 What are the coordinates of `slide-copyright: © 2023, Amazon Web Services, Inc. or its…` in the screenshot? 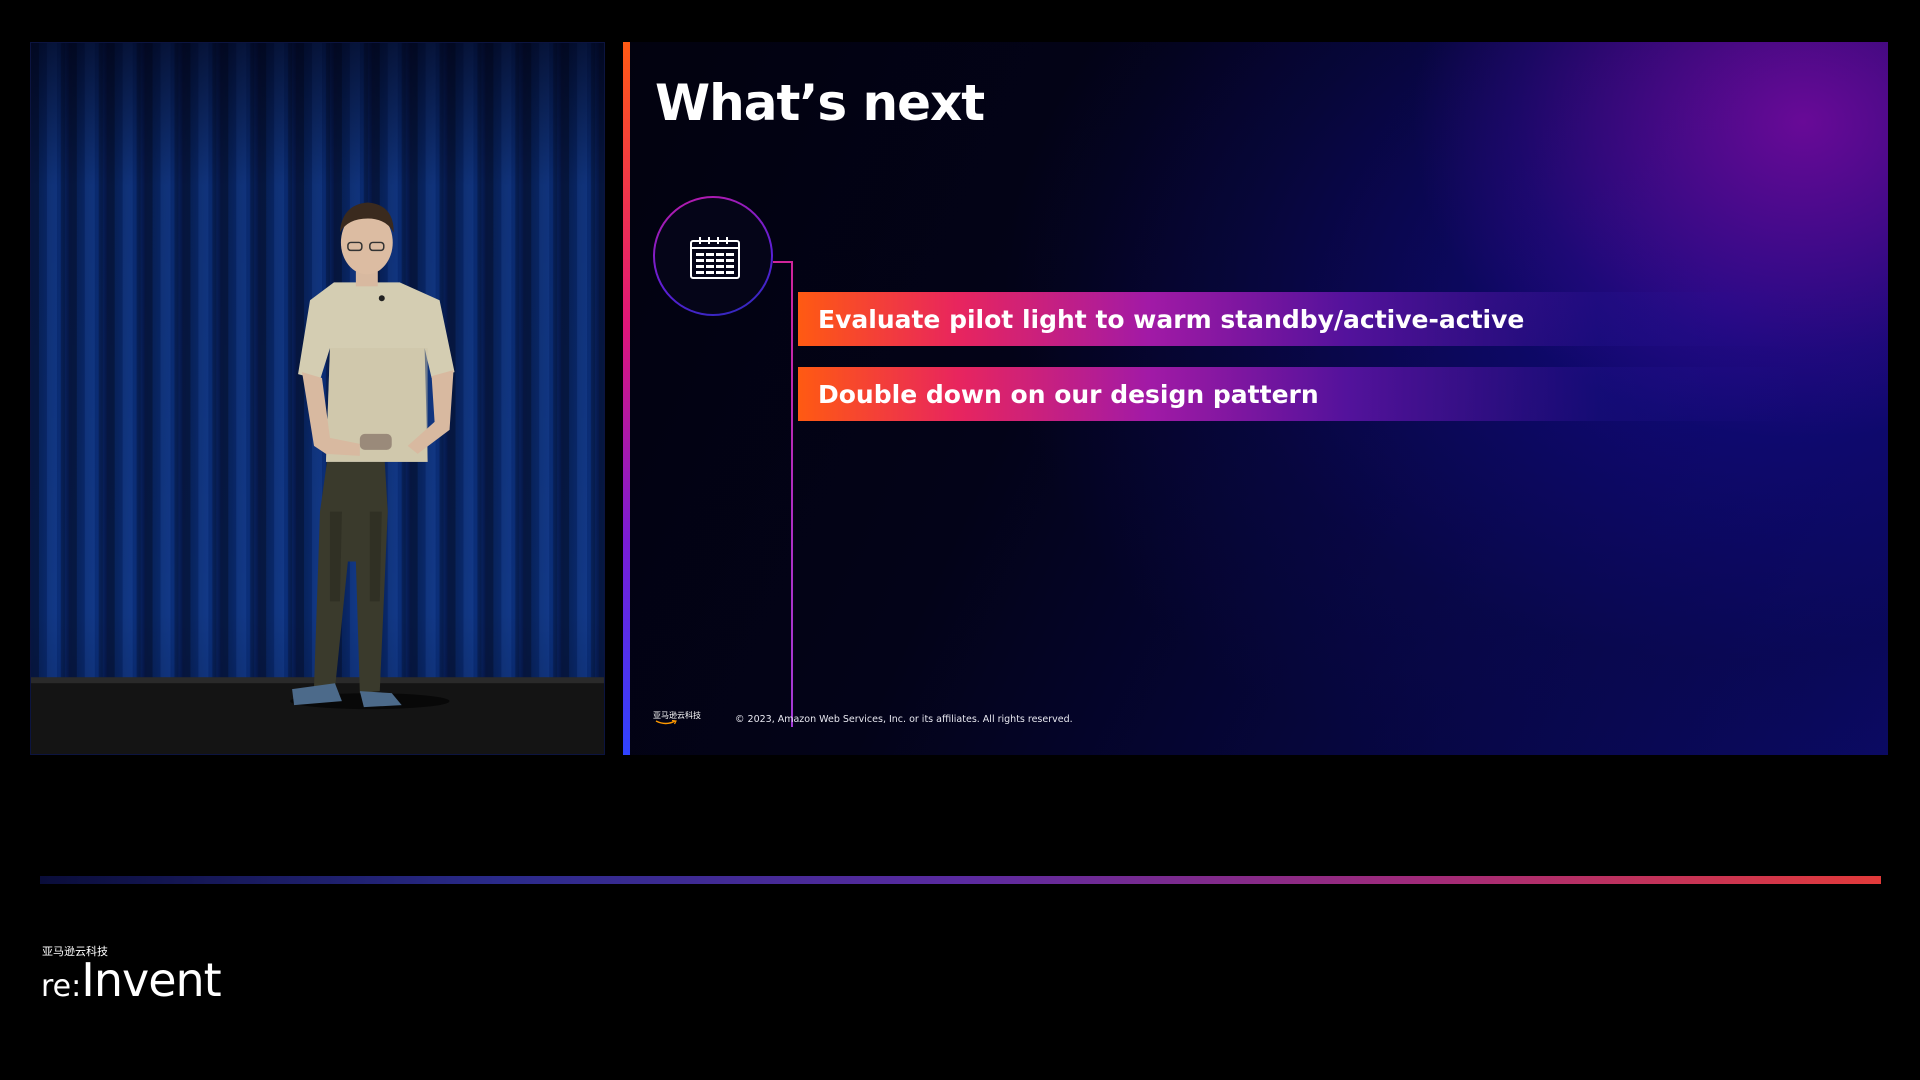 It's located at (904, 719).